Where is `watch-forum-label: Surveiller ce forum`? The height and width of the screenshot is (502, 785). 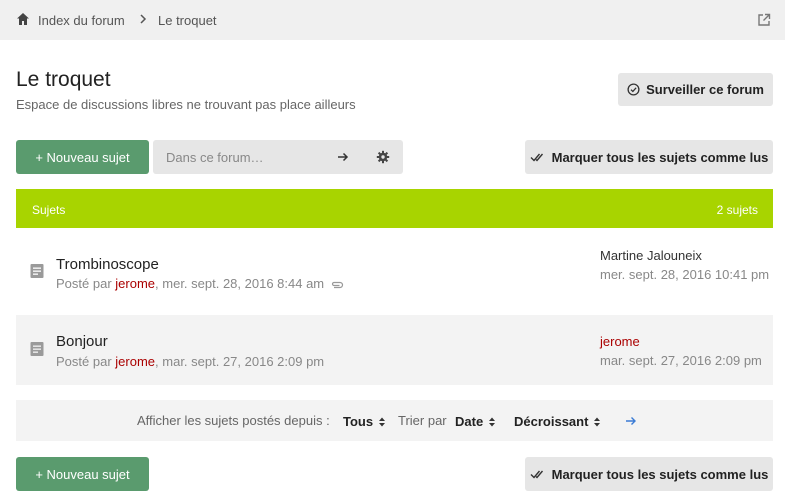
watch-forum-label: Surveiller ce forum is located at coordinates (705, 89).